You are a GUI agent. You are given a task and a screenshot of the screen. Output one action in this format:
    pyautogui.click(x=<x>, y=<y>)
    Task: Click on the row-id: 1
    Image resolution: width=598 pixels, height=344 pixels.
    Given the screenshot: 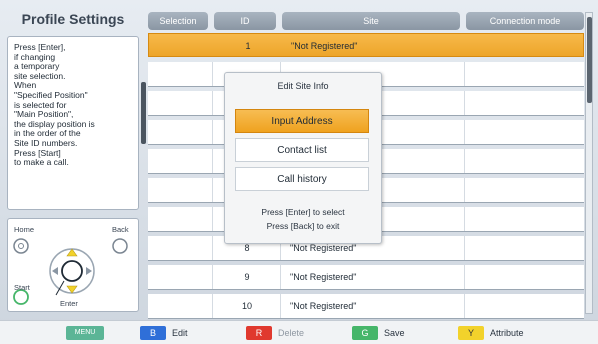 What is the action you would take?
    pyautogui.click(x=248, y=46)
    